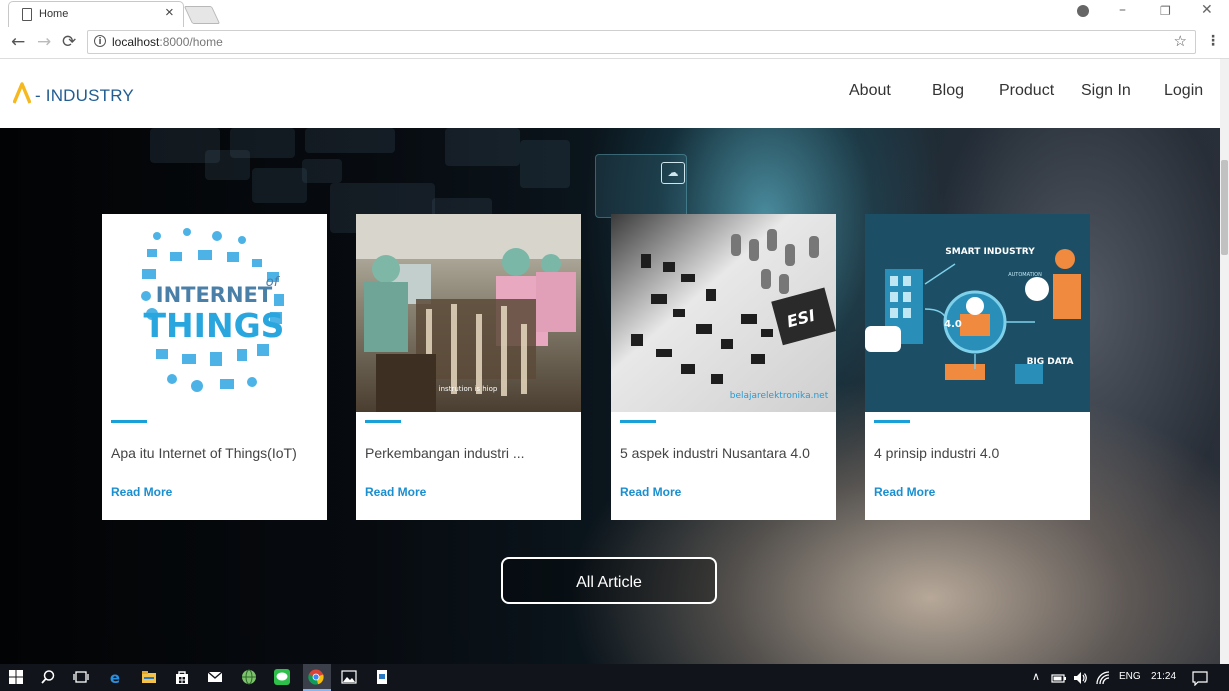 Image resolution: width=1229 pixels, height=691 pixels. Describe the element at coordinates (614, 677) in the screenshot. I see `windows-taskbar: e ∧ ENG 21:24` at that location.